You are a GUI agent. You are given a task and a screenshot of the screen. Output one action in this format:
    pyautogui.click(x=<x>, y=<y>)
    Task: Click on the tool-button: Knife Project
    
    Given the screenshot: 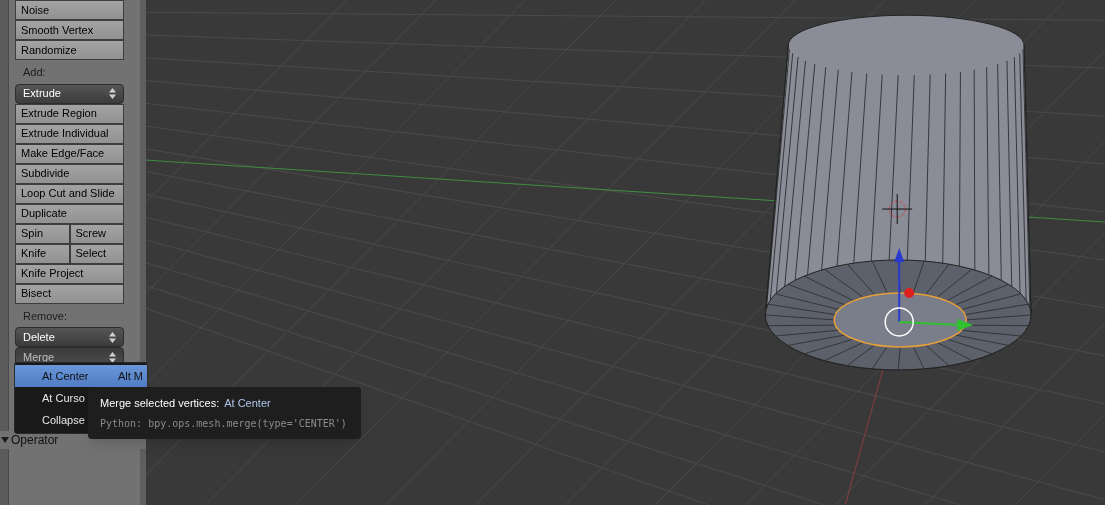 What is the action you would take?
    pyautogui.click(x=69, y=273)
    